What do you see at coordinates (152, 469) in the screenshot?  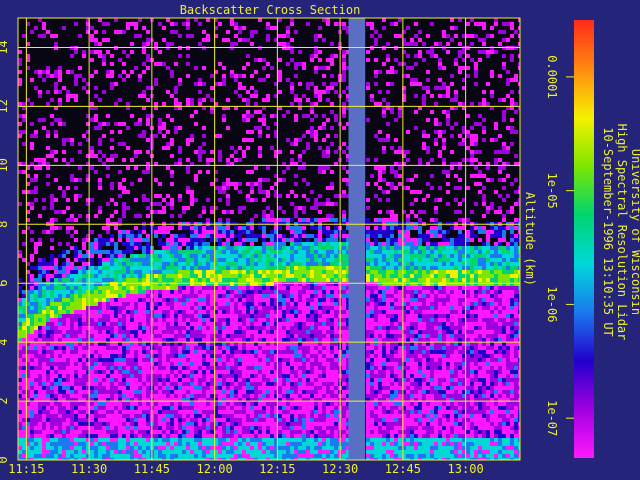 I see `x-tick-label: 11:45` at bounding box center [152, 469].